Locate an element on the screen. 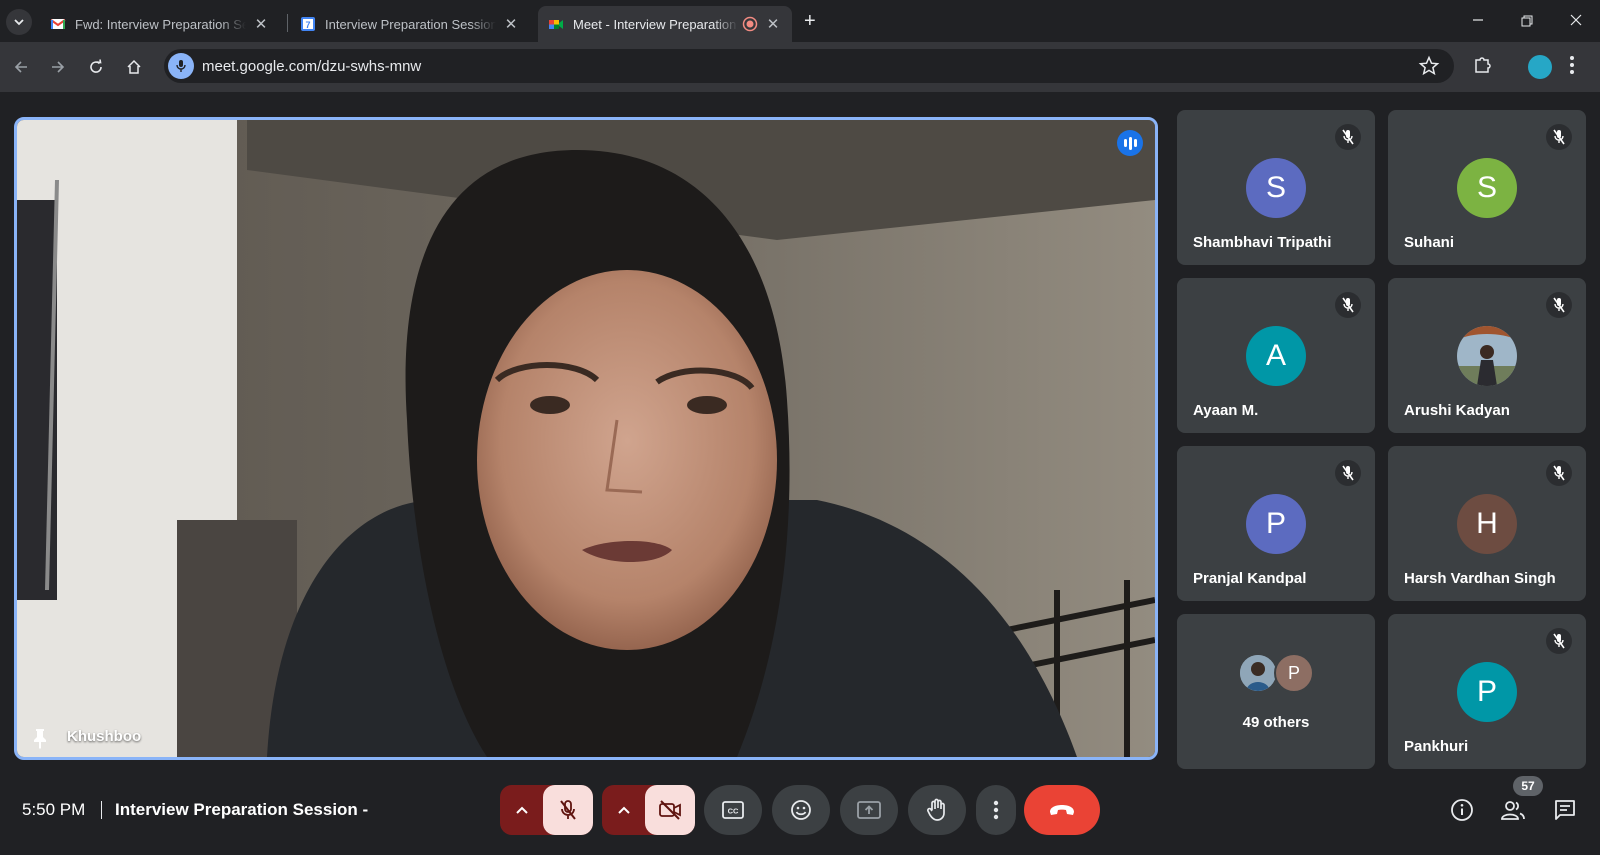 This screenshot has height=855, width=1600. chat-icon is located at coordinates (1565, 810).